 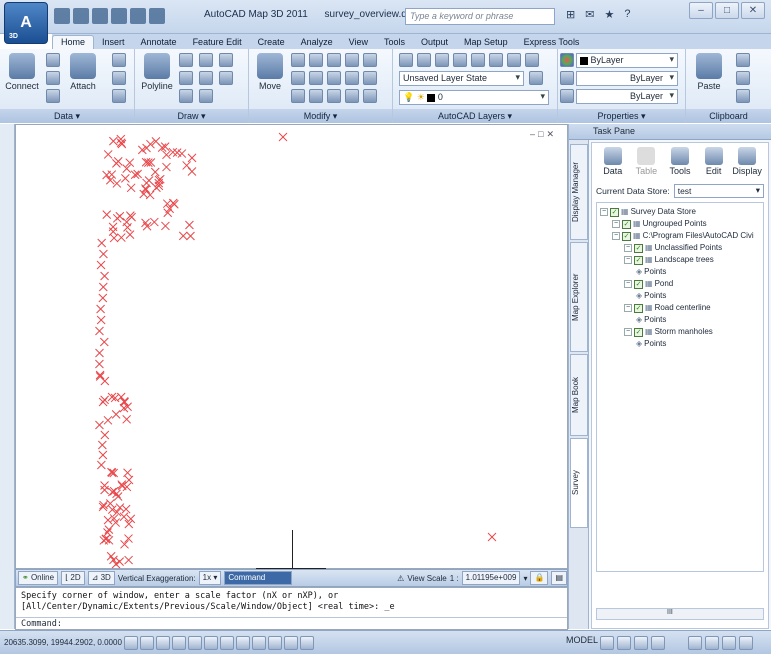 What do you see at coordinates (101, 578) in the screenshot?
I see `mode-3d-button: ⊿ 3D` at bounding box center [101, 578].